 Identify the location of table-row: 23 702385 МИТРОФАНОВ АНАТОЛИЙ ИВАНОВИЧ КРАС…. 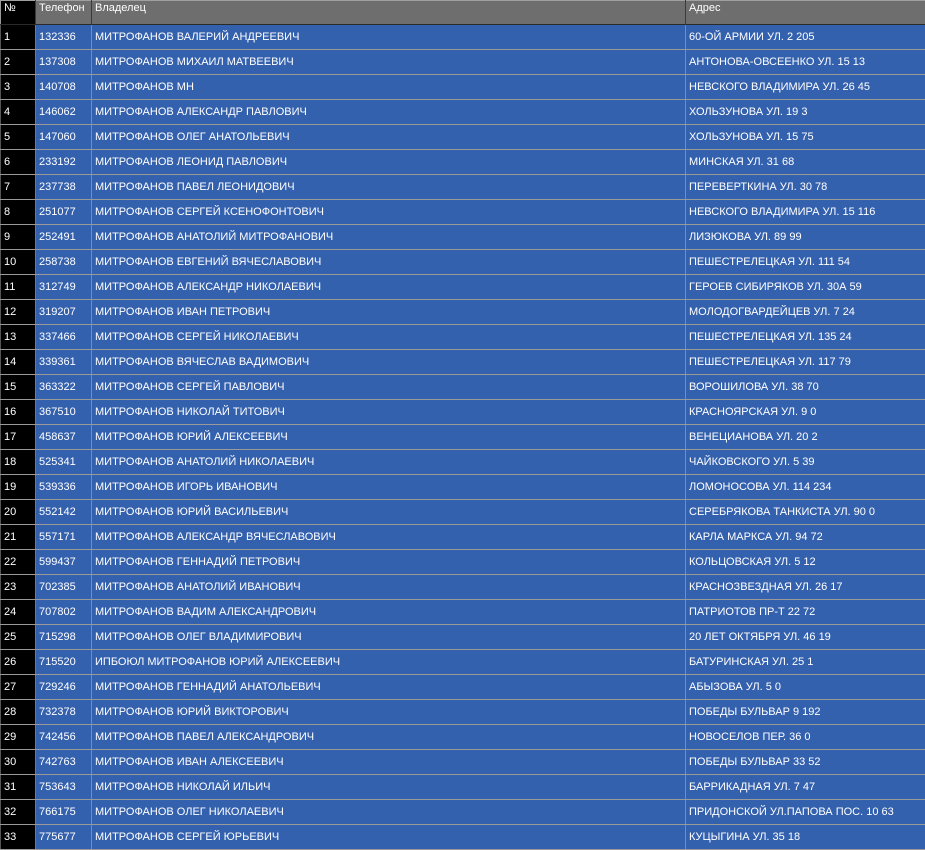
(462, 587).